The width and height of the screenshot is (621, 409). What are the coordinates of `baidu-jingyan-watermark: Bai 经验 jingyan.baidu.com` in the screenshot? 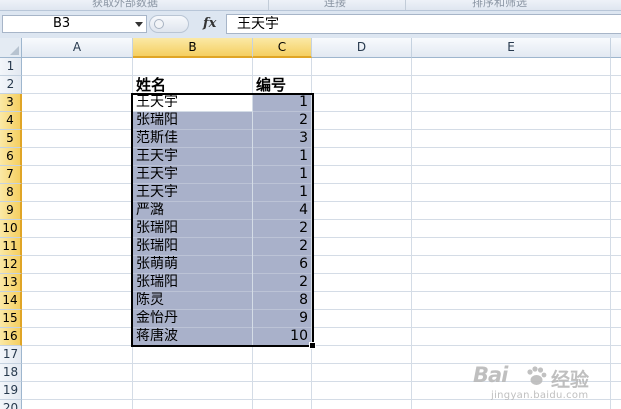 It's located at (544, 383).